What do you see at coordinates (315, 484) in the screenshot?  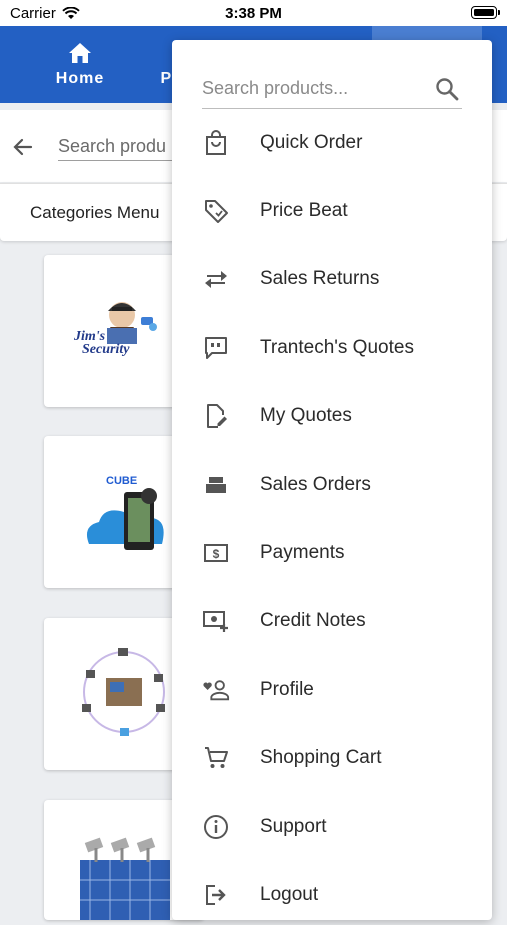 I see `menu-item-label: Sales Orders` at bounding box center [315, 484].